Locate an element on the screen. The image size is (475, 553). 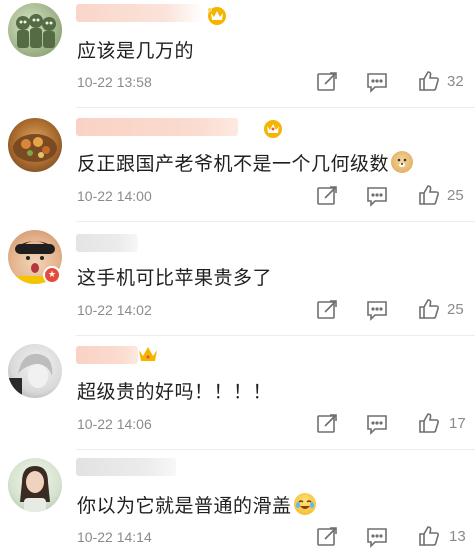
comment-text: 超级贵的好吗！！！！ is located at coordinates (175, 392).